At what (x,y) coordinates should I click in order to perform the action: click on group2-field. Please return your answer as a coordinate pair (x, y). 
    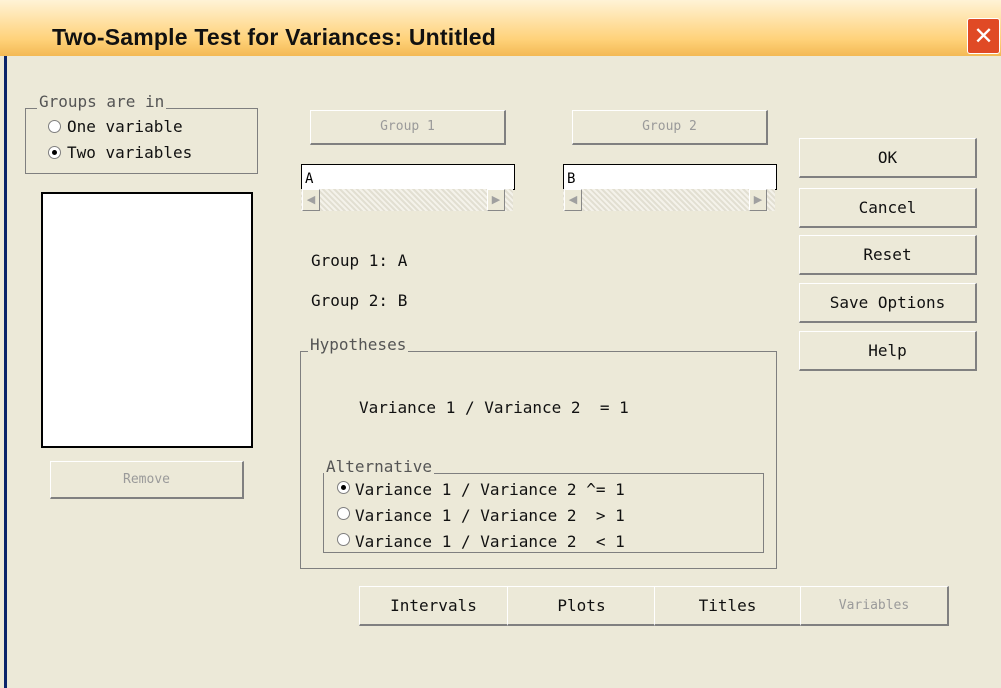
    Looking at the image, I should click on (670, 177).